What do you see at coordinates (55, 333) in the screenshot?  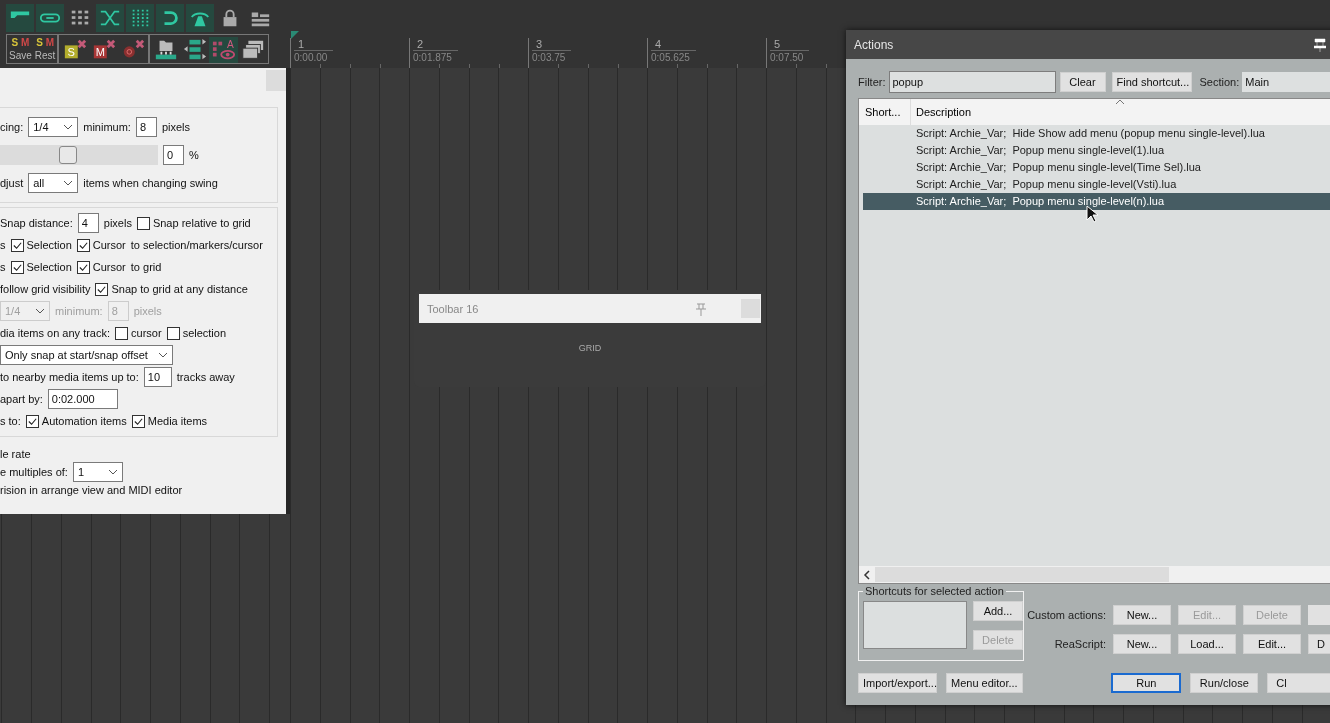 I see `setting-label: dia items on any track:` at bounding box center [55, 333].